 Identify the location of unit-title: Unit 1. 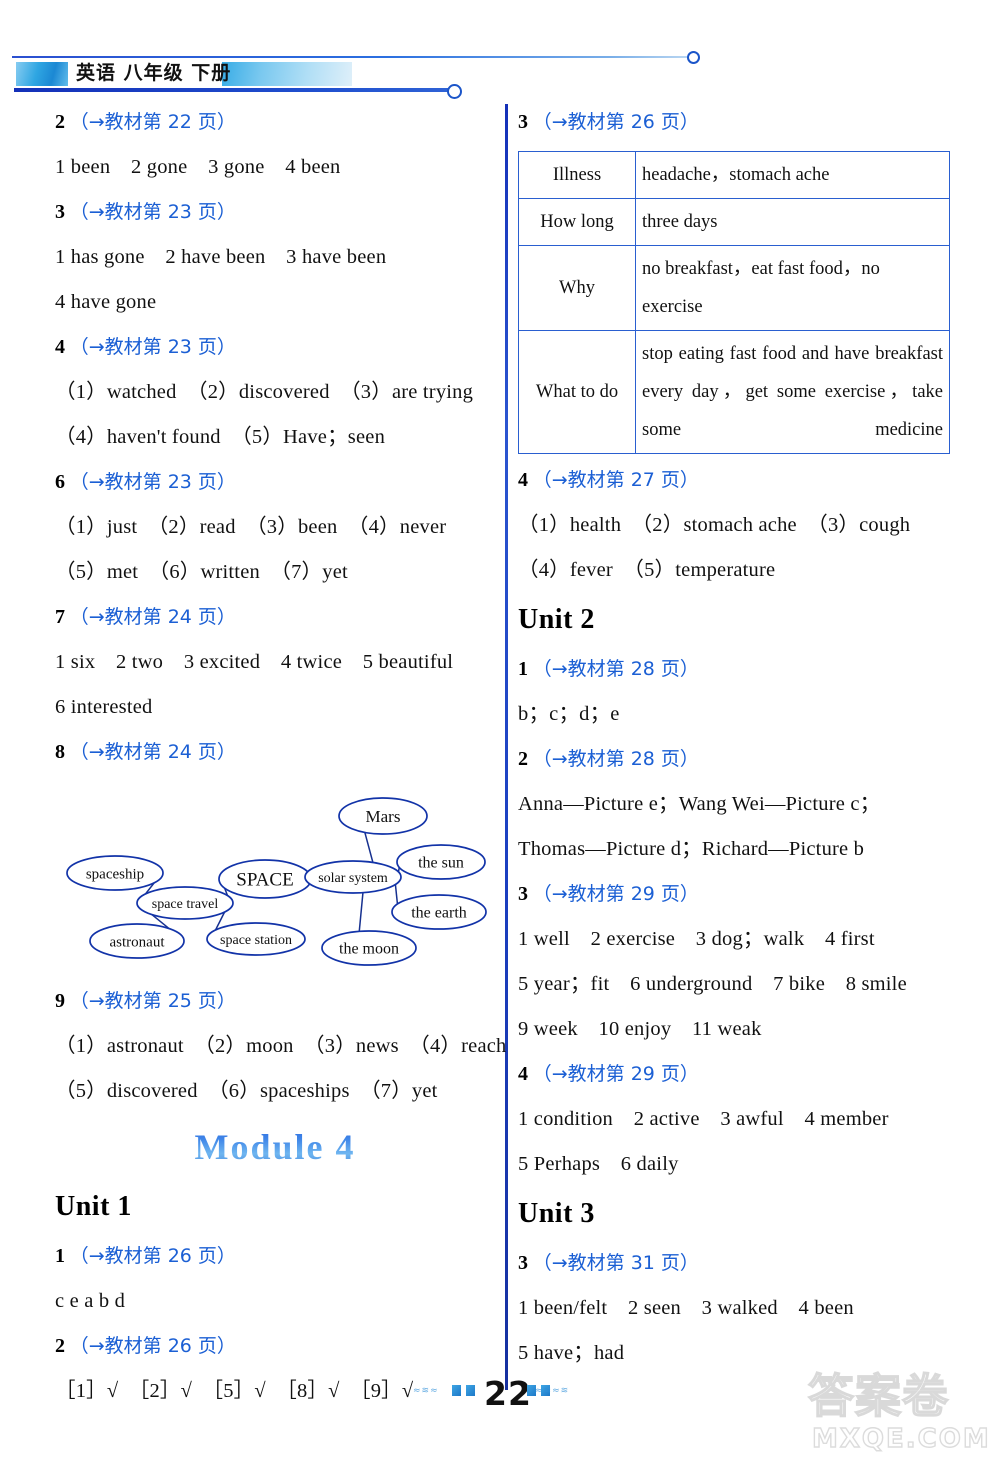
(93, 1206).